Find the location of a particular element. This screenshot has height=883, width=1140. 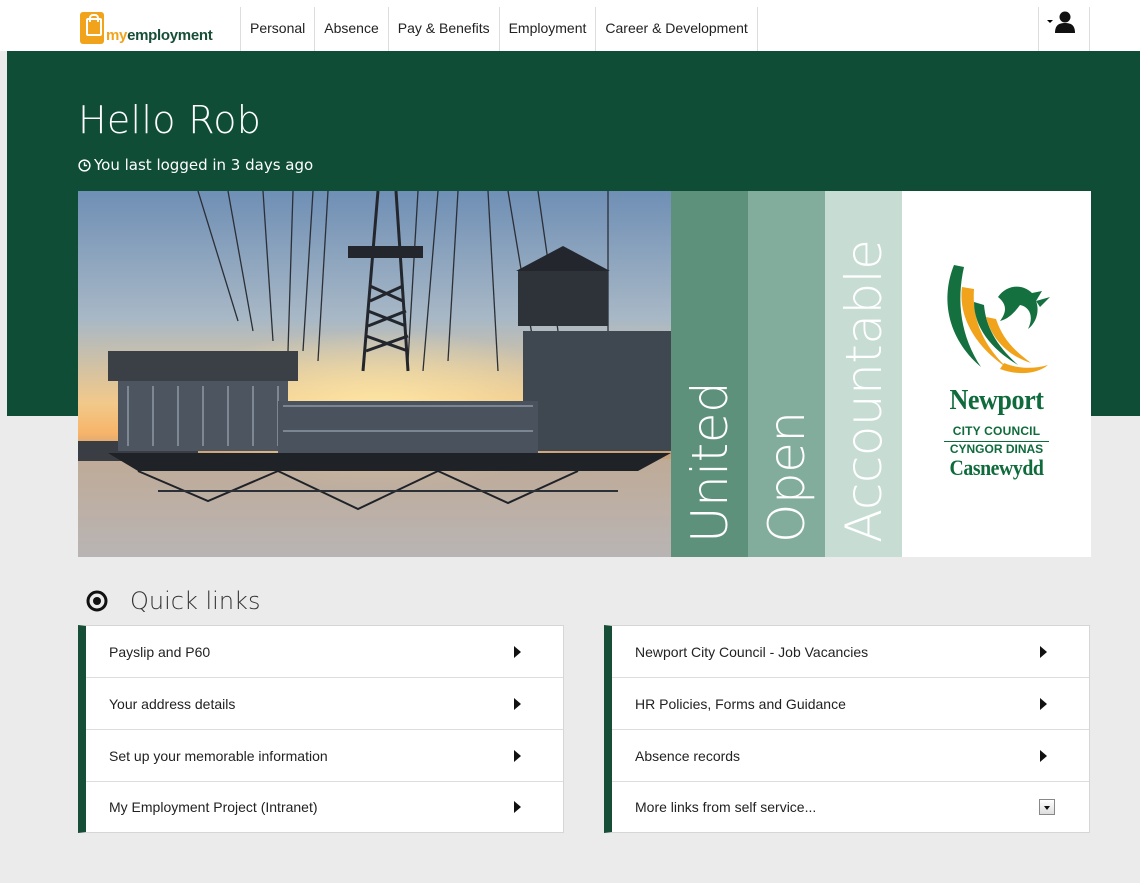

quick-link-label: My Employment Project (Intranet) is located at coordinates (213, 807).